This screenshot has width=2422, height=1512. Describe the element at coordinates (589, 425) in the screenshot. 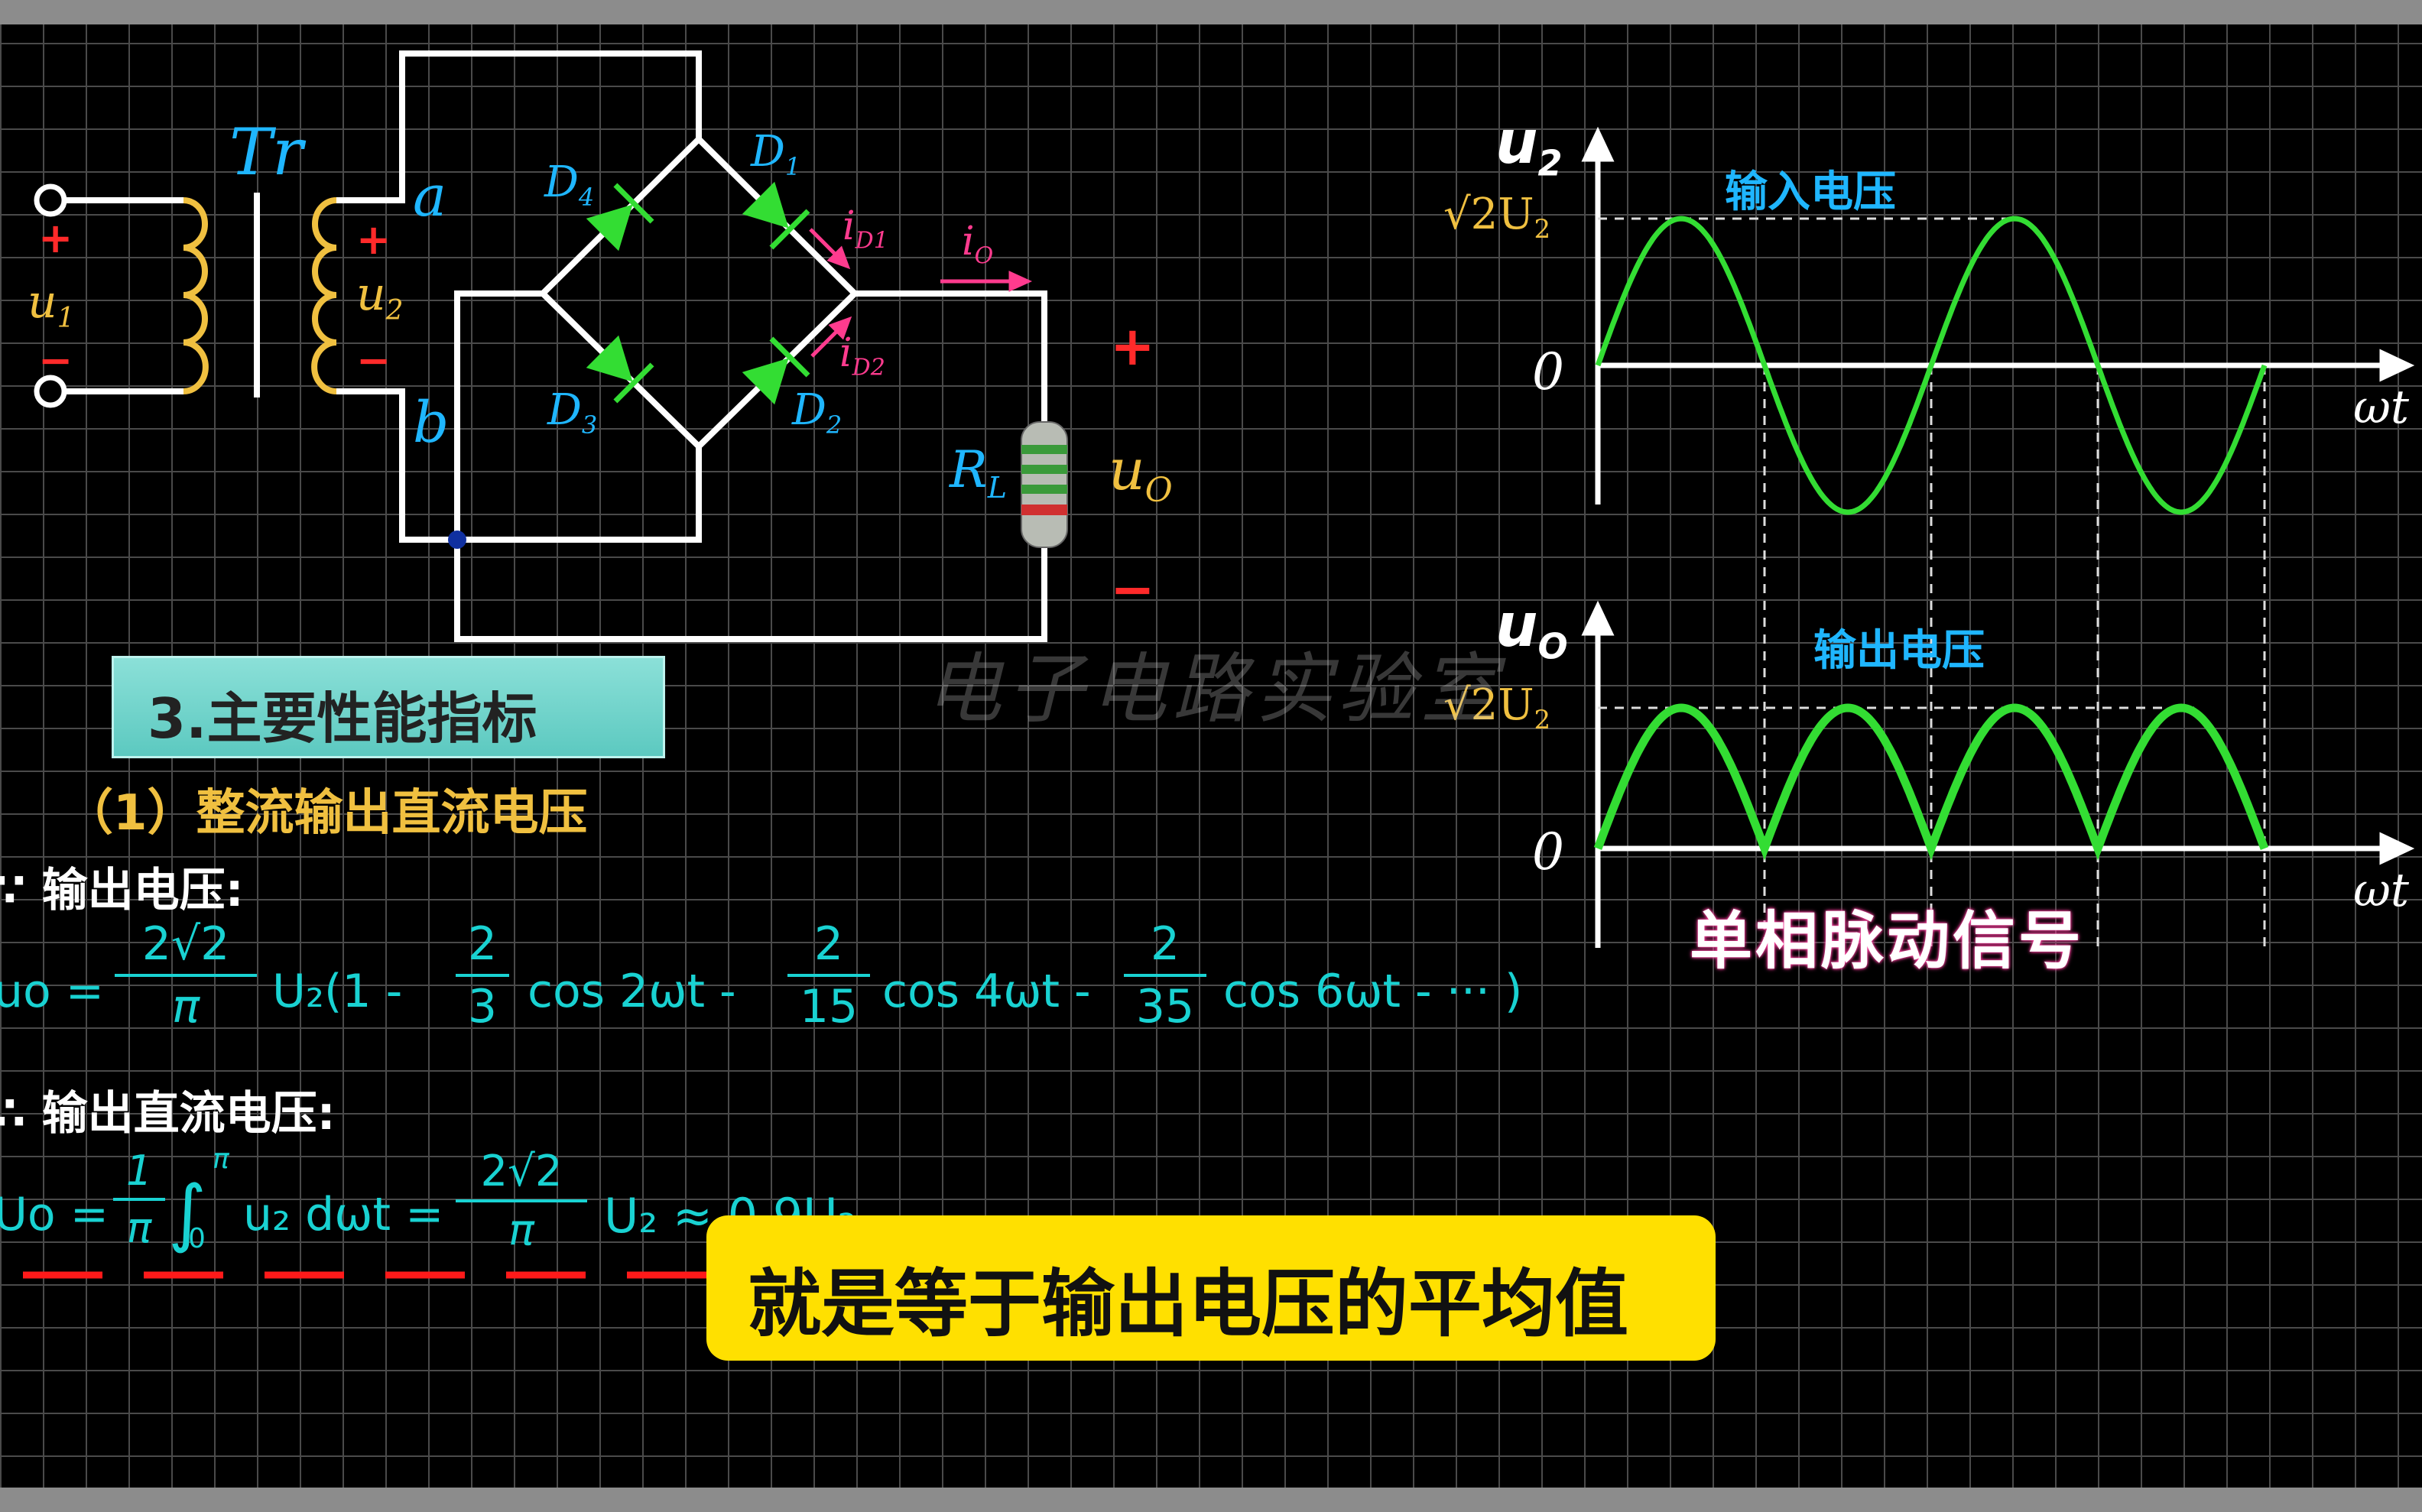

I see `d3-sub: 3` at that location.